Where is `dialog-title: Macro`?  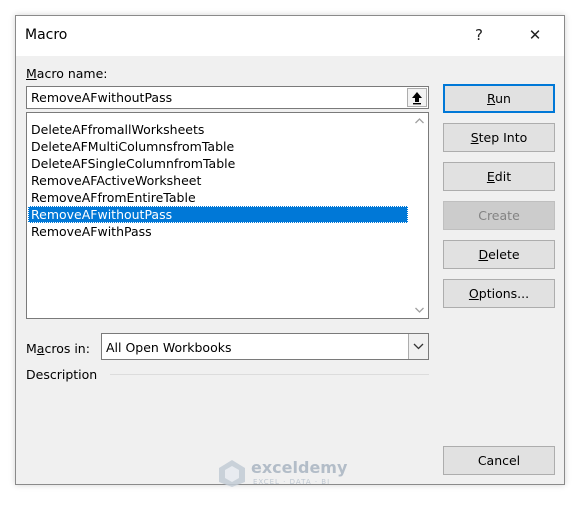 dialog-title: Macro is located at coordinates (46, 35).